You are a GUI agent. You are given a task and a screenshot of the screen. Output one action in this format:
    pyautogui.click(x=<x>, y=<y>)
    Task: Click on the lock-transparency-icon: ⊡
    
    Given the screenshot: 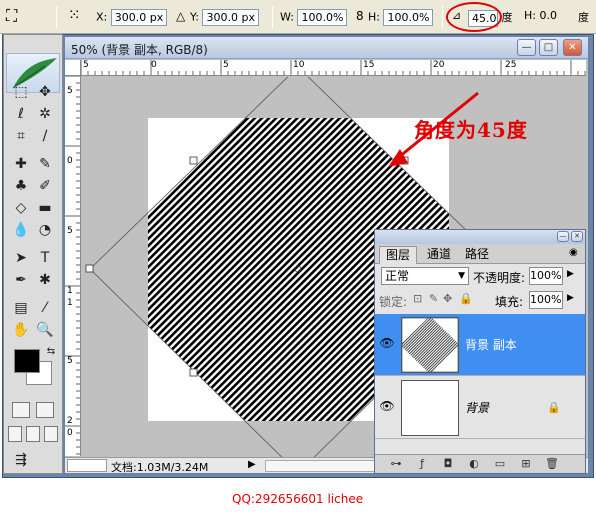 What is the action you would take?
    pyautogui.click(x=417, y=298)
    